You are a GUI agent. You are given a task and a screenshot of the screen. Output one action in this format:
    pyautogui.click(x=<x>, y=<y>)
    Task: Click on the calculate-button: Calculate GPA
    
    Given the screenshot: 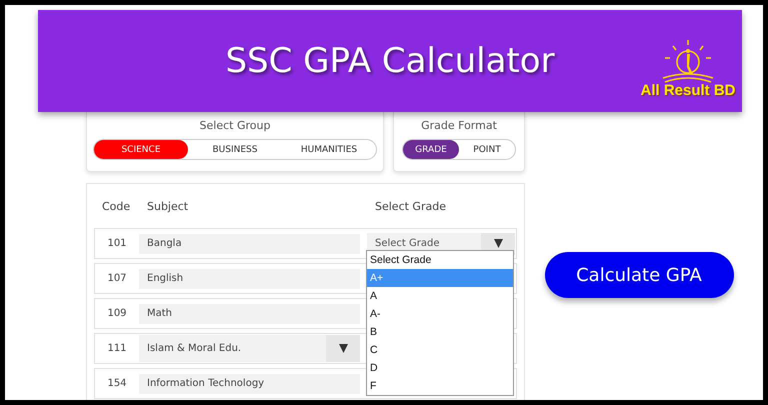 What is the action you would take?
    pyautogui.click(x=639, y=275)
    